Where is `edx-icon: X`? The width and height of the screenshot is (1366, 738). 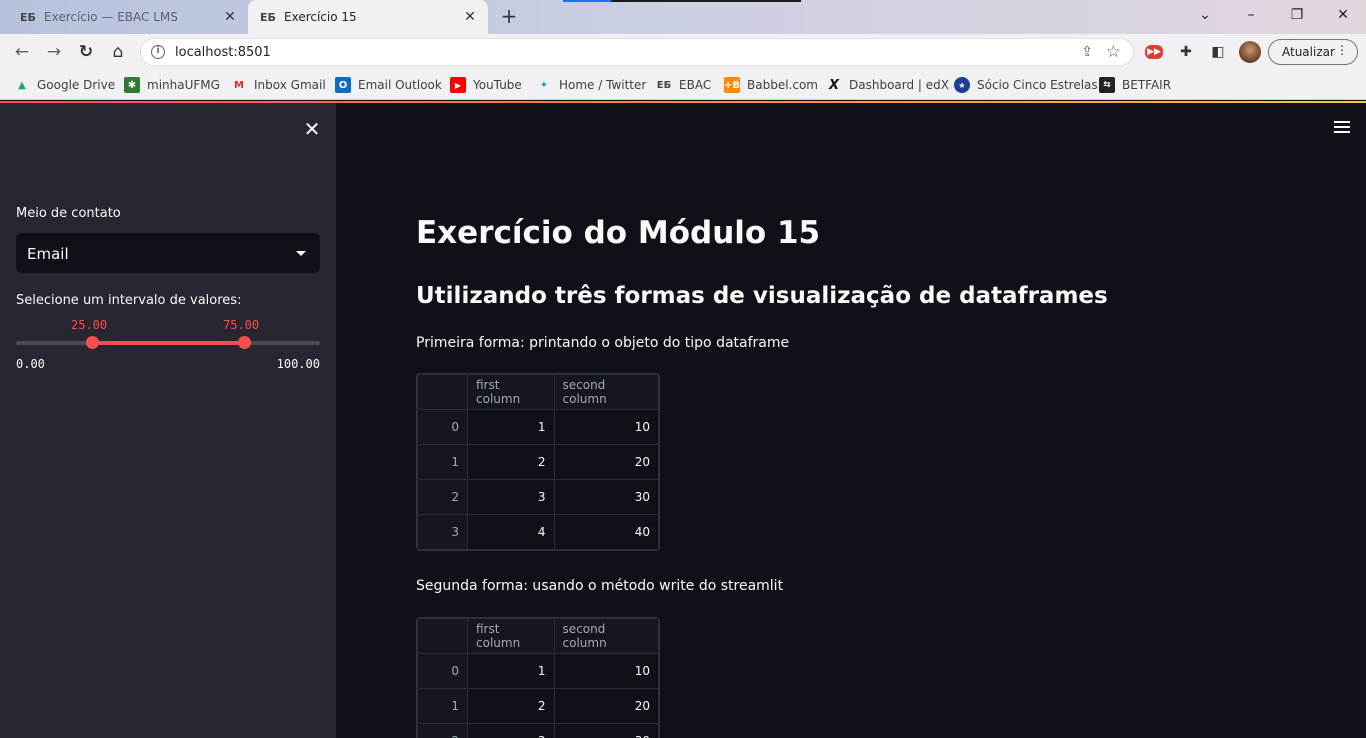 edx-icon: X is located at coordinates (834, 85).